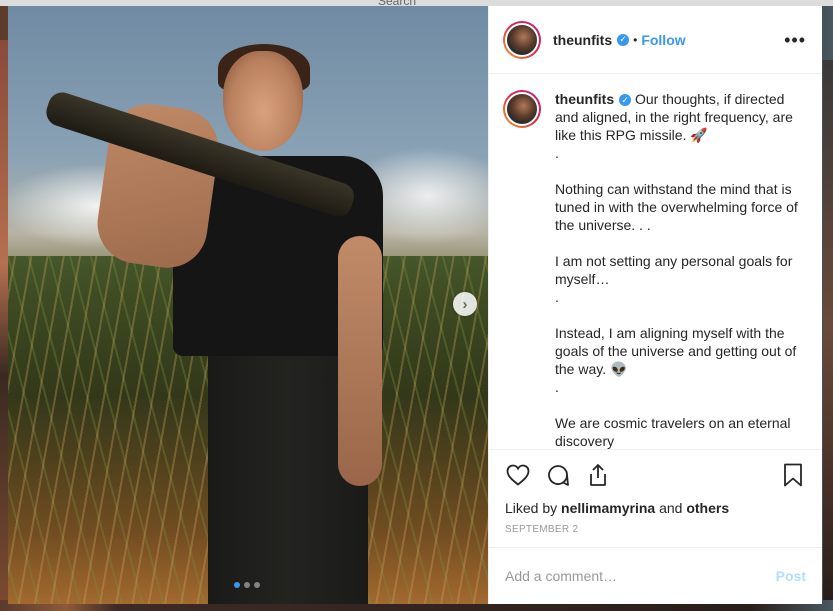  Describe the element at coordinates (655, 475) in the screenshot. I see `action-bar` at that location.